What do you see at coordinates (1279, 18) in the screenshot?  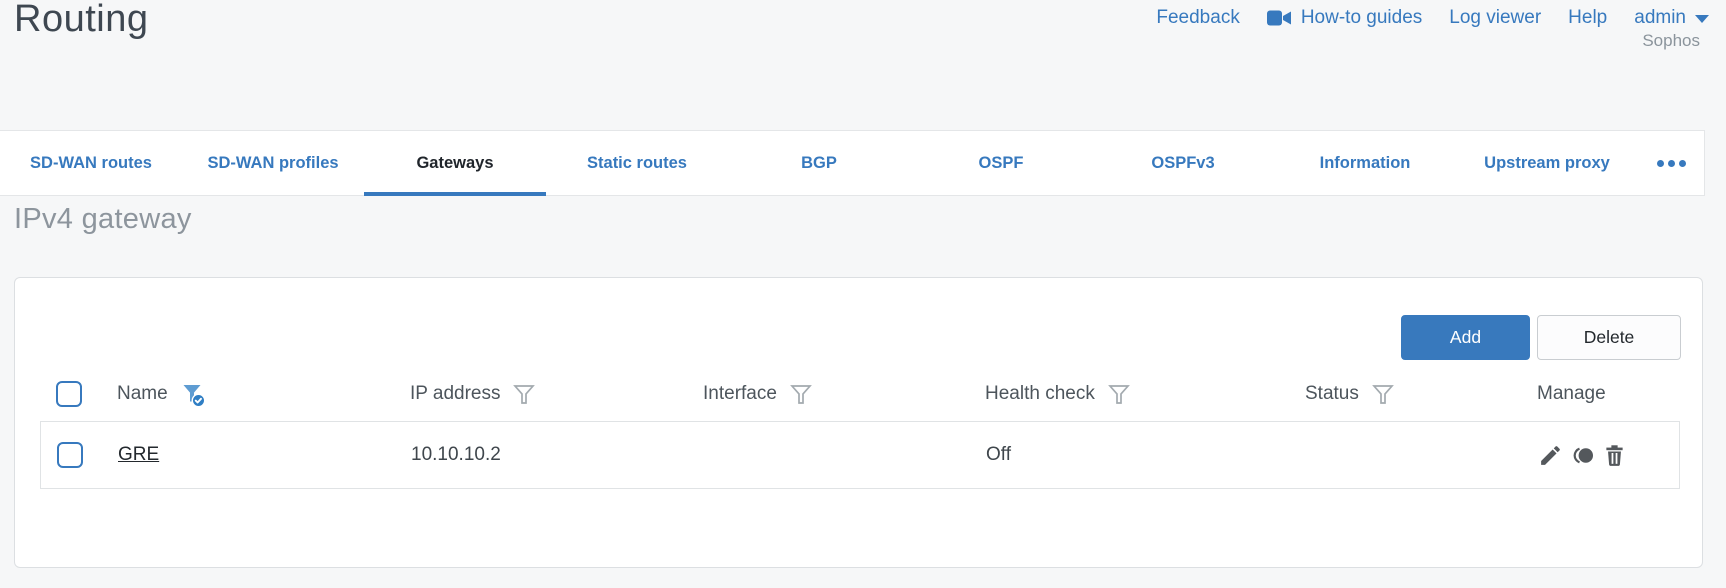 I see `video-camera-icon` at bounding box center [1279, 18].